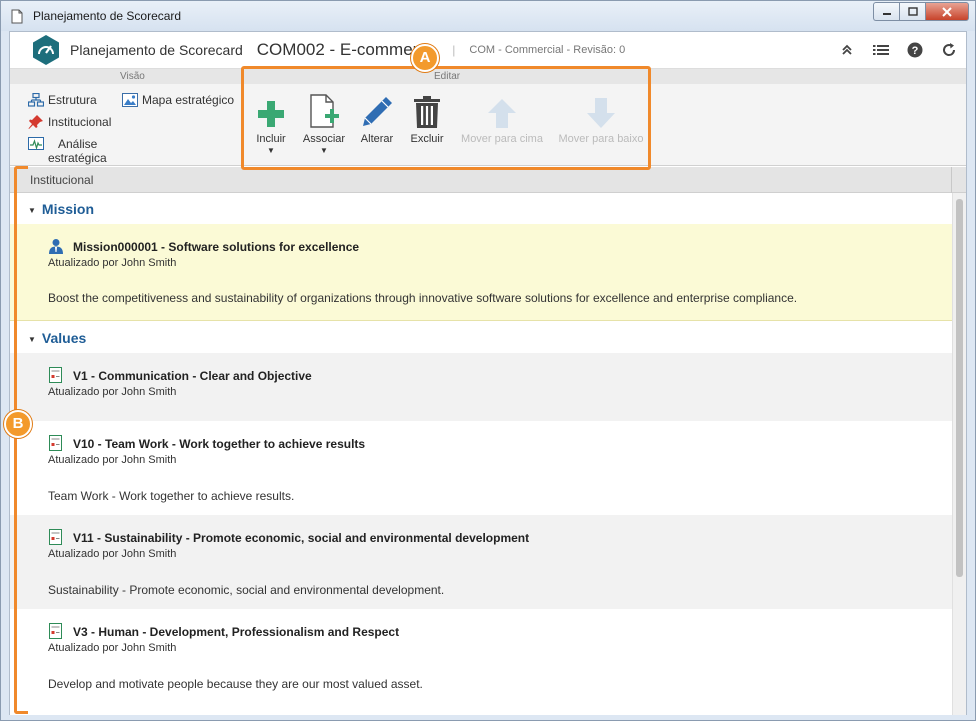 The height and width of the screenshot is (721, 976). Describe the element at coordinates (951, 180) in the screenshot. I see `section-header-divider` at that location.